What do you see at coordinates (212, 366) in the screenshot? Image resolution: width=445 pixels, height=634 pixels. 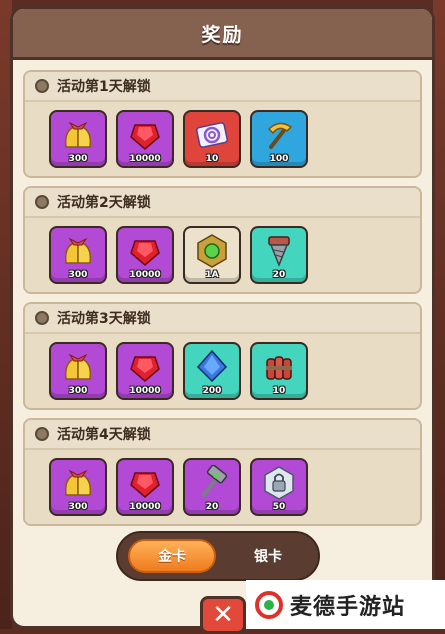 I see `blue-crystal-icon` at bounding box center [212, 366].